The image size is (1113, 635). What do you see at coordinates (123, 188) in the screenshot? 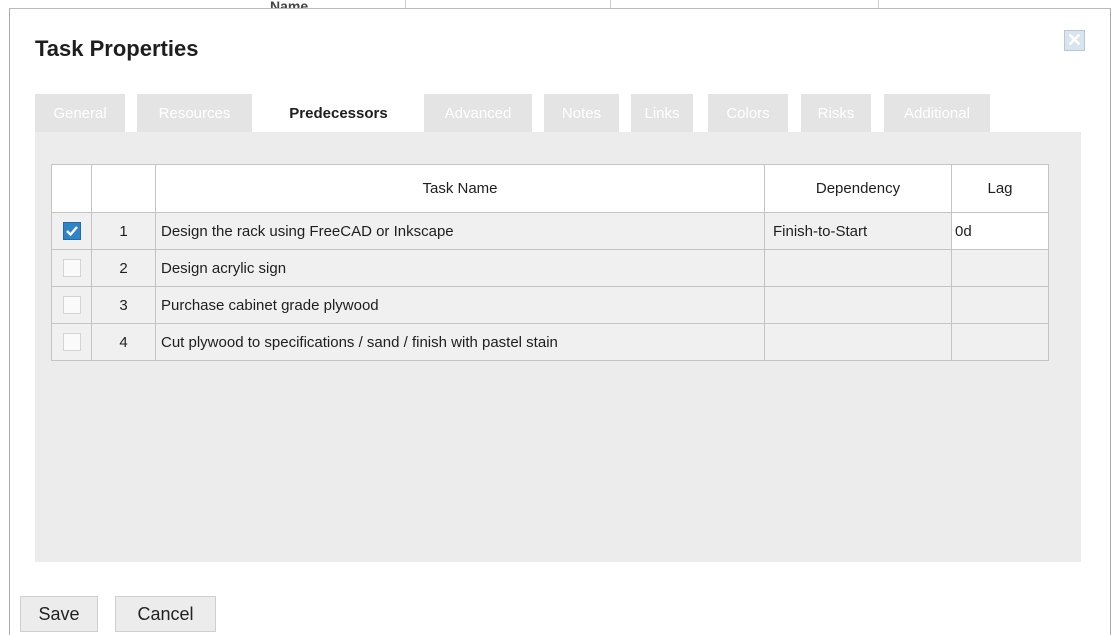
I see `column-header-number` at bounding box center [123, 188].